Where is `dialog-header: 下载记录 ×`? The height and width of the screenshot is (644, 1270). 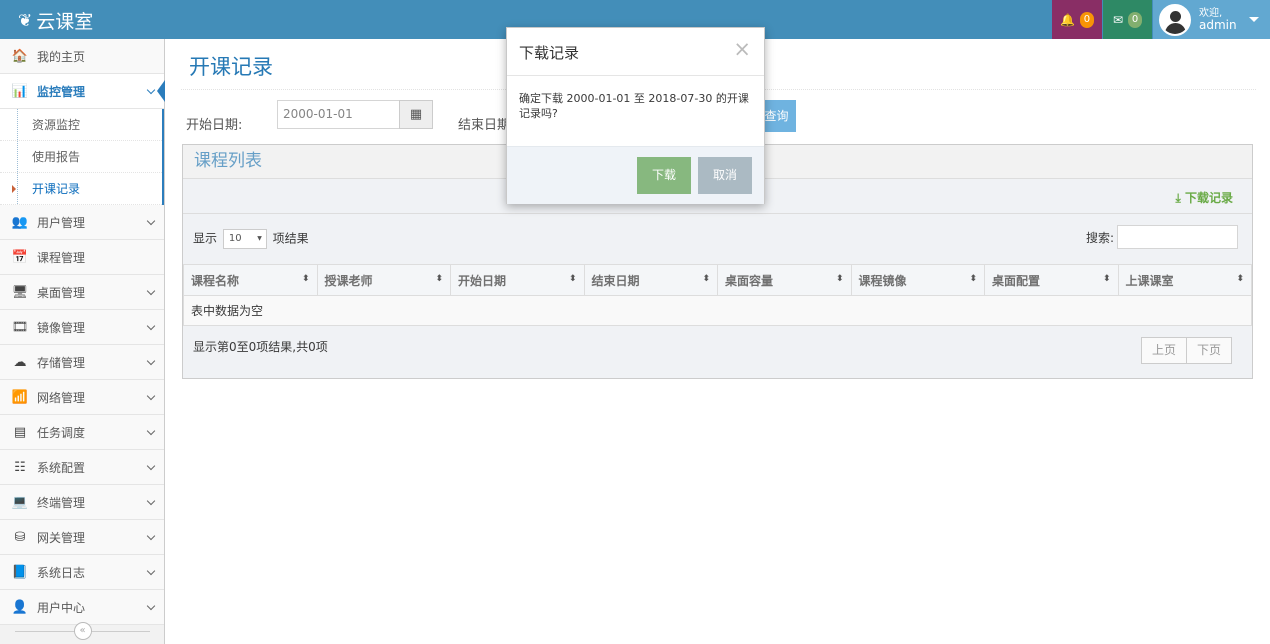
dialog-header: 下载记录 × is located at coordinates (635, 52).